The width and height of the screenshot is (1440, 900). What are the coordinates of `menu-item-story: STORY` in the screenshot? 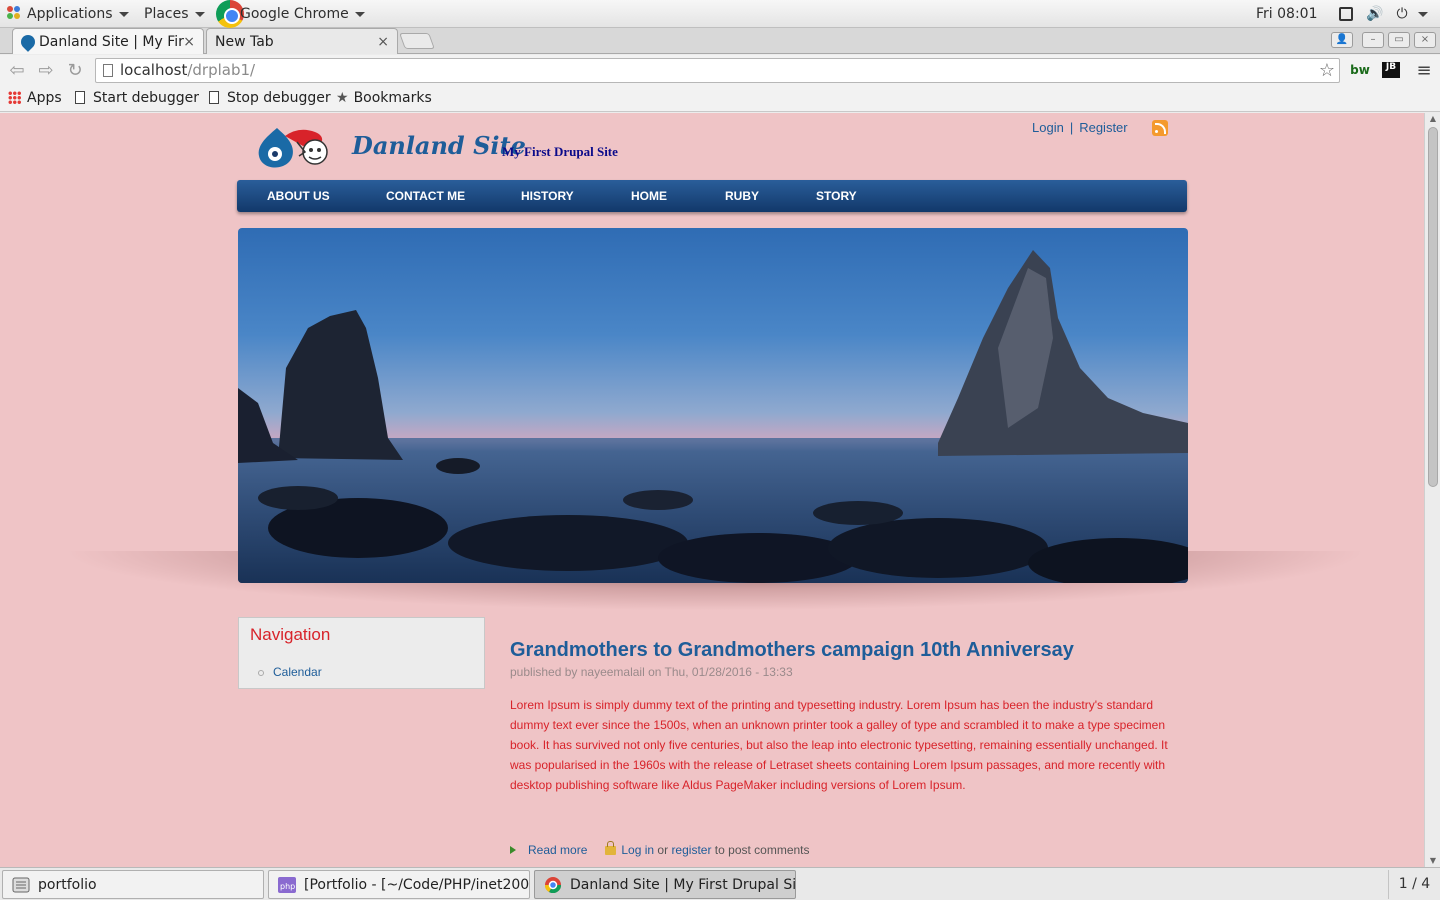 It's located at (836, 196).